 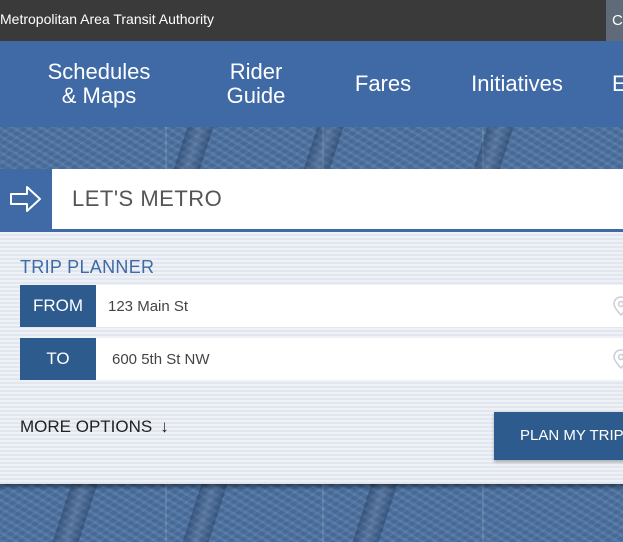 I want to click on more-options-link: MORE OPTIONS ↓, so click(x=94, y=427).